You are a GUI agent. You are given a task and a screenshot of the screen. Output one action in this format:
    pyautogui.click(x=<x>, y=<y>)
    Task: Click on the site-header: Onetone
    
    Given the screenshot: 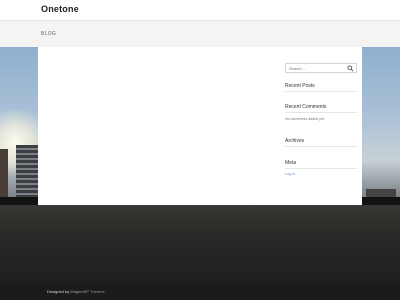 What is the action you would take?
    pyautogui.click(x=200, y=10)
    